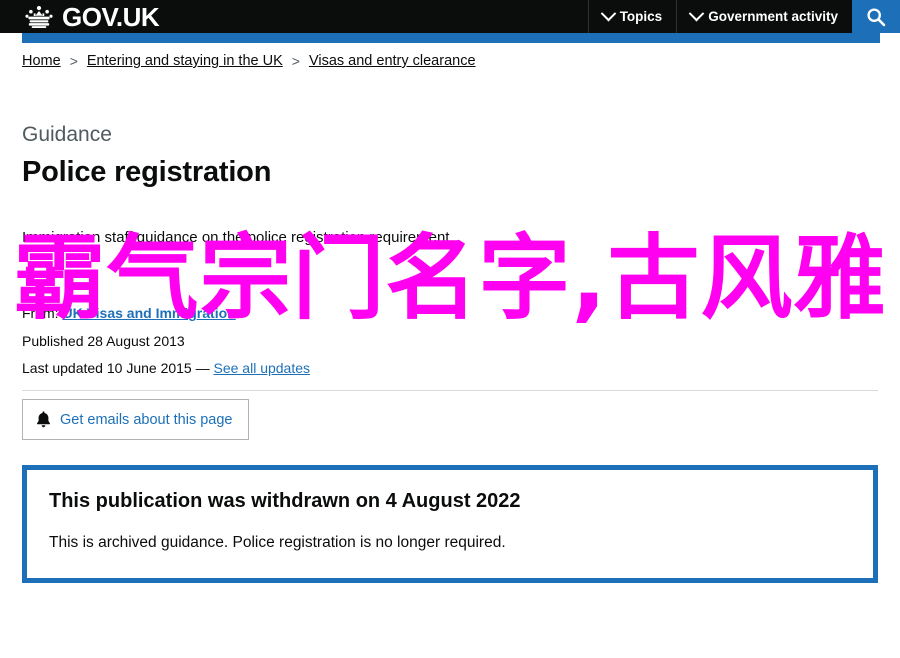 The width and height of the screenshot is (900, 658). I want to click on header-nav: Topics Government activity, so click(743, 16).